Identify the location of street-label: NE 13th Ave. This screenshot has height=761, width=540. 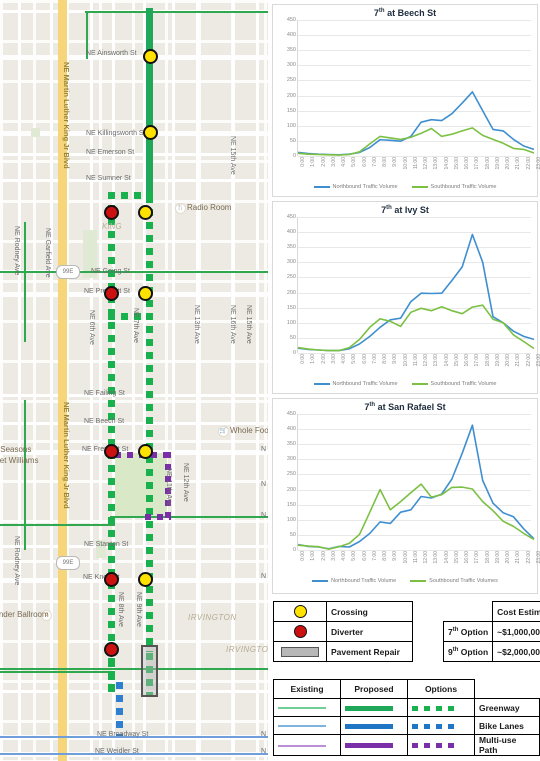
(196, 324).